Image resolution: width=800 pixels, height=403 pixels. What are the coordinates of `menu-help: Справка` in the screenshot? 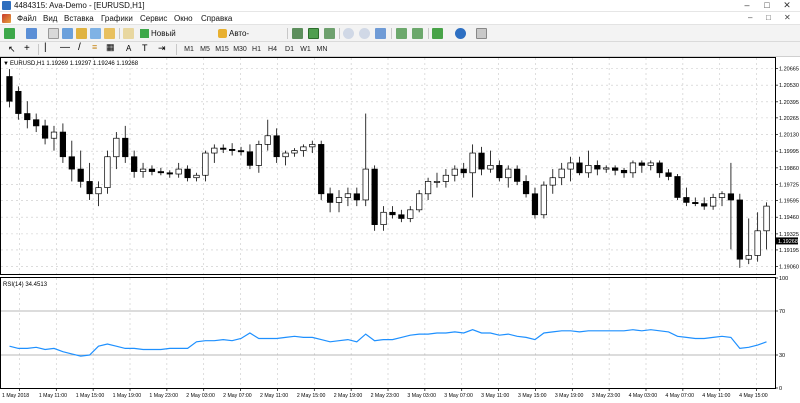 It's located at (216, 18).